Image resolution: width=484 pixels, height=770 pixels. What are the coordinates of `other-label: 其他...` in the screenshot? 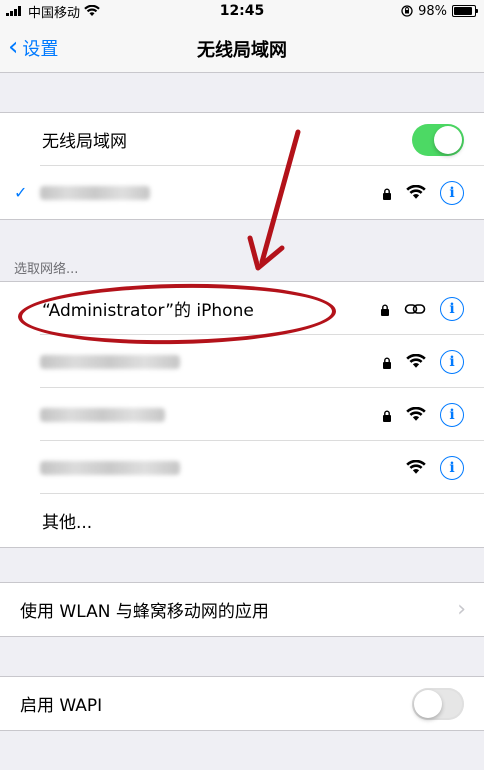 It's located at (67, 523).